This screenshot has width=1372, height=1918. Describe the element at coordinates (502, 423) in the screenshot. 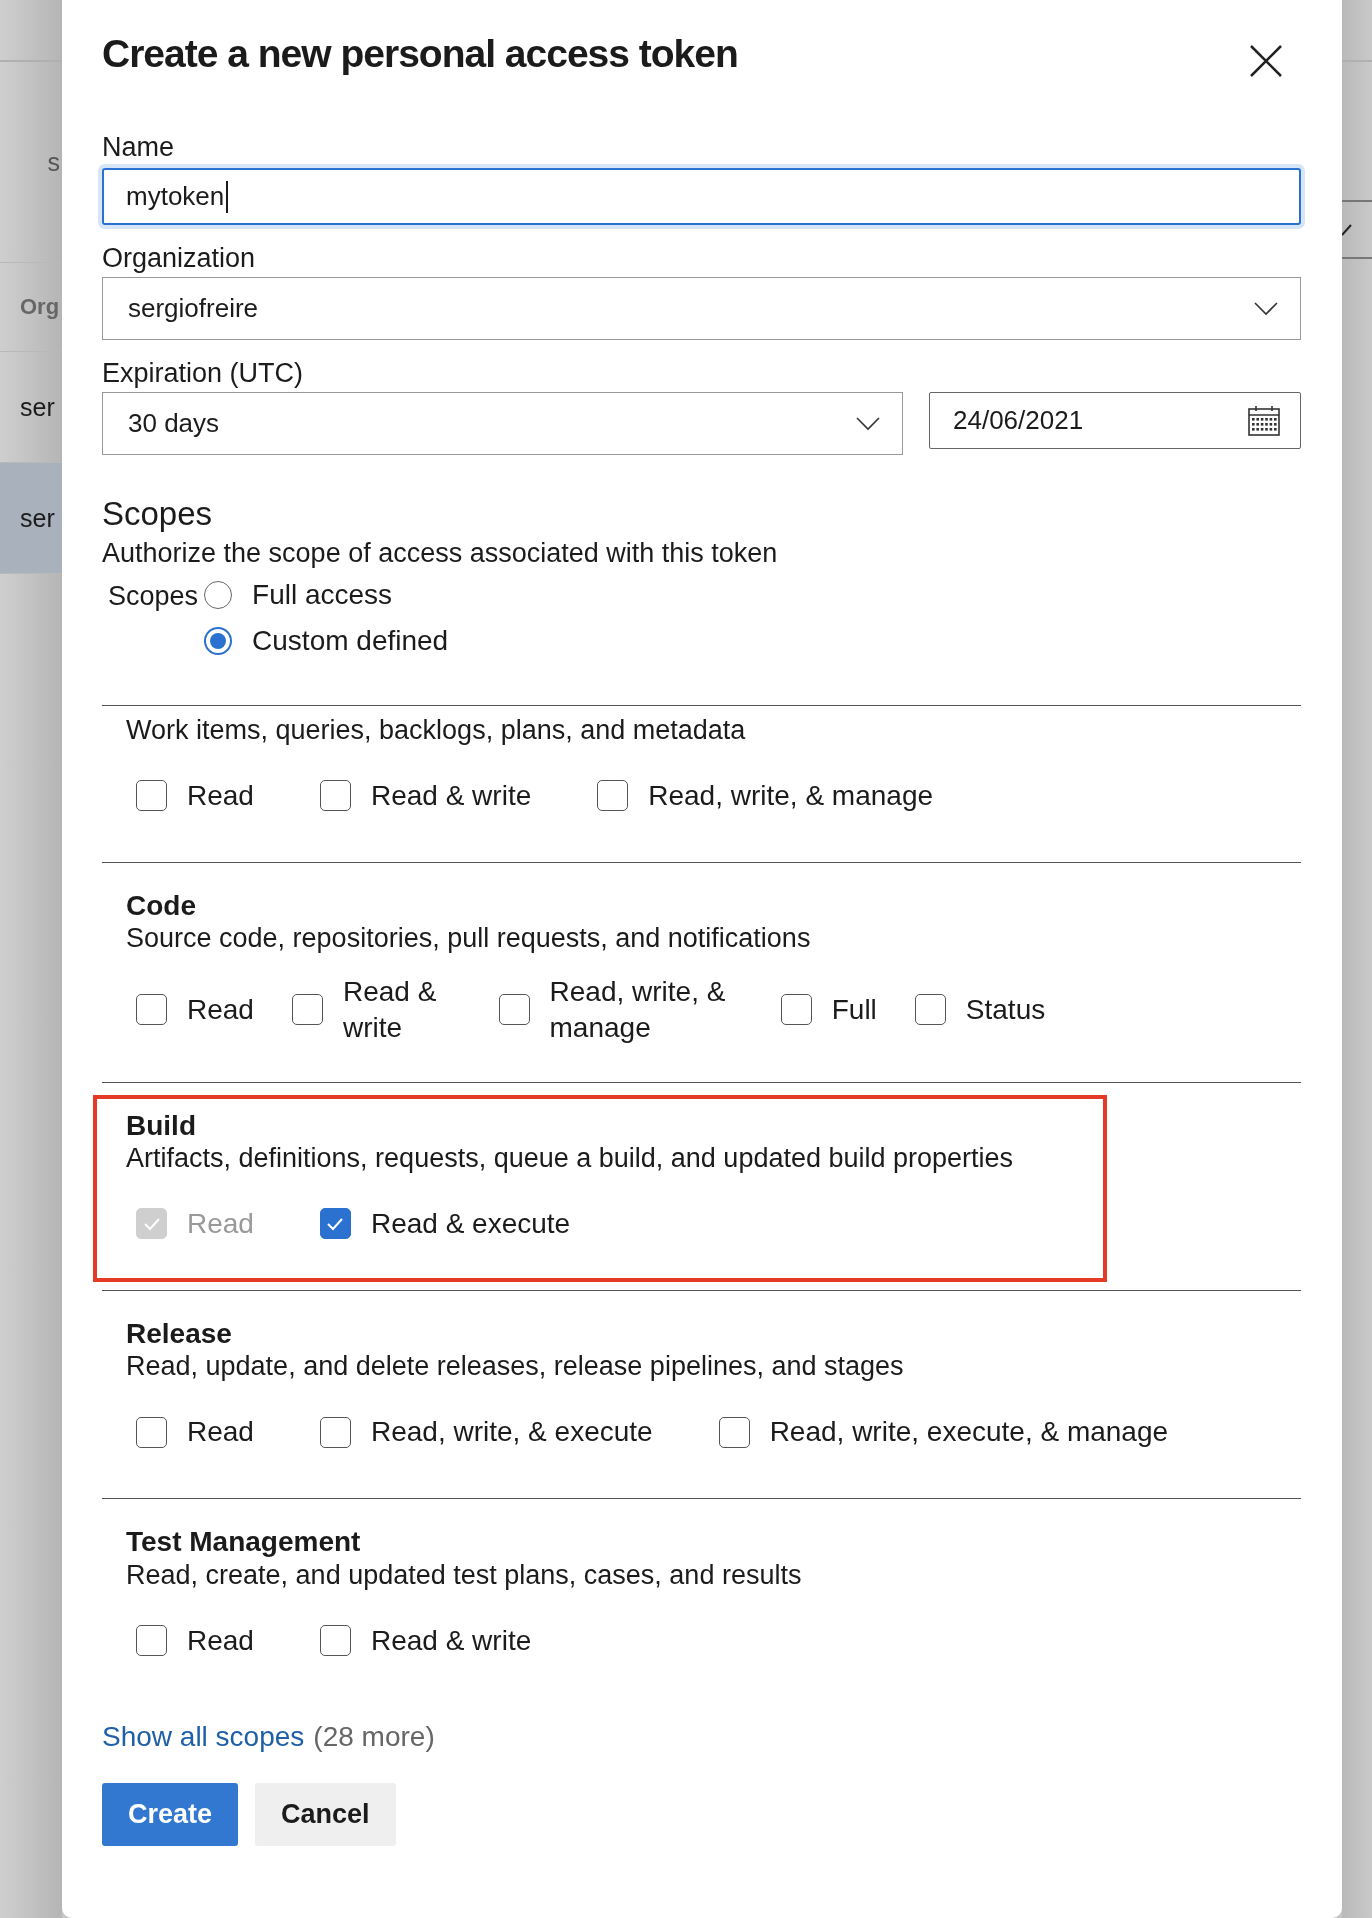

I see `expiration-dropdown: 30 days` at that location.